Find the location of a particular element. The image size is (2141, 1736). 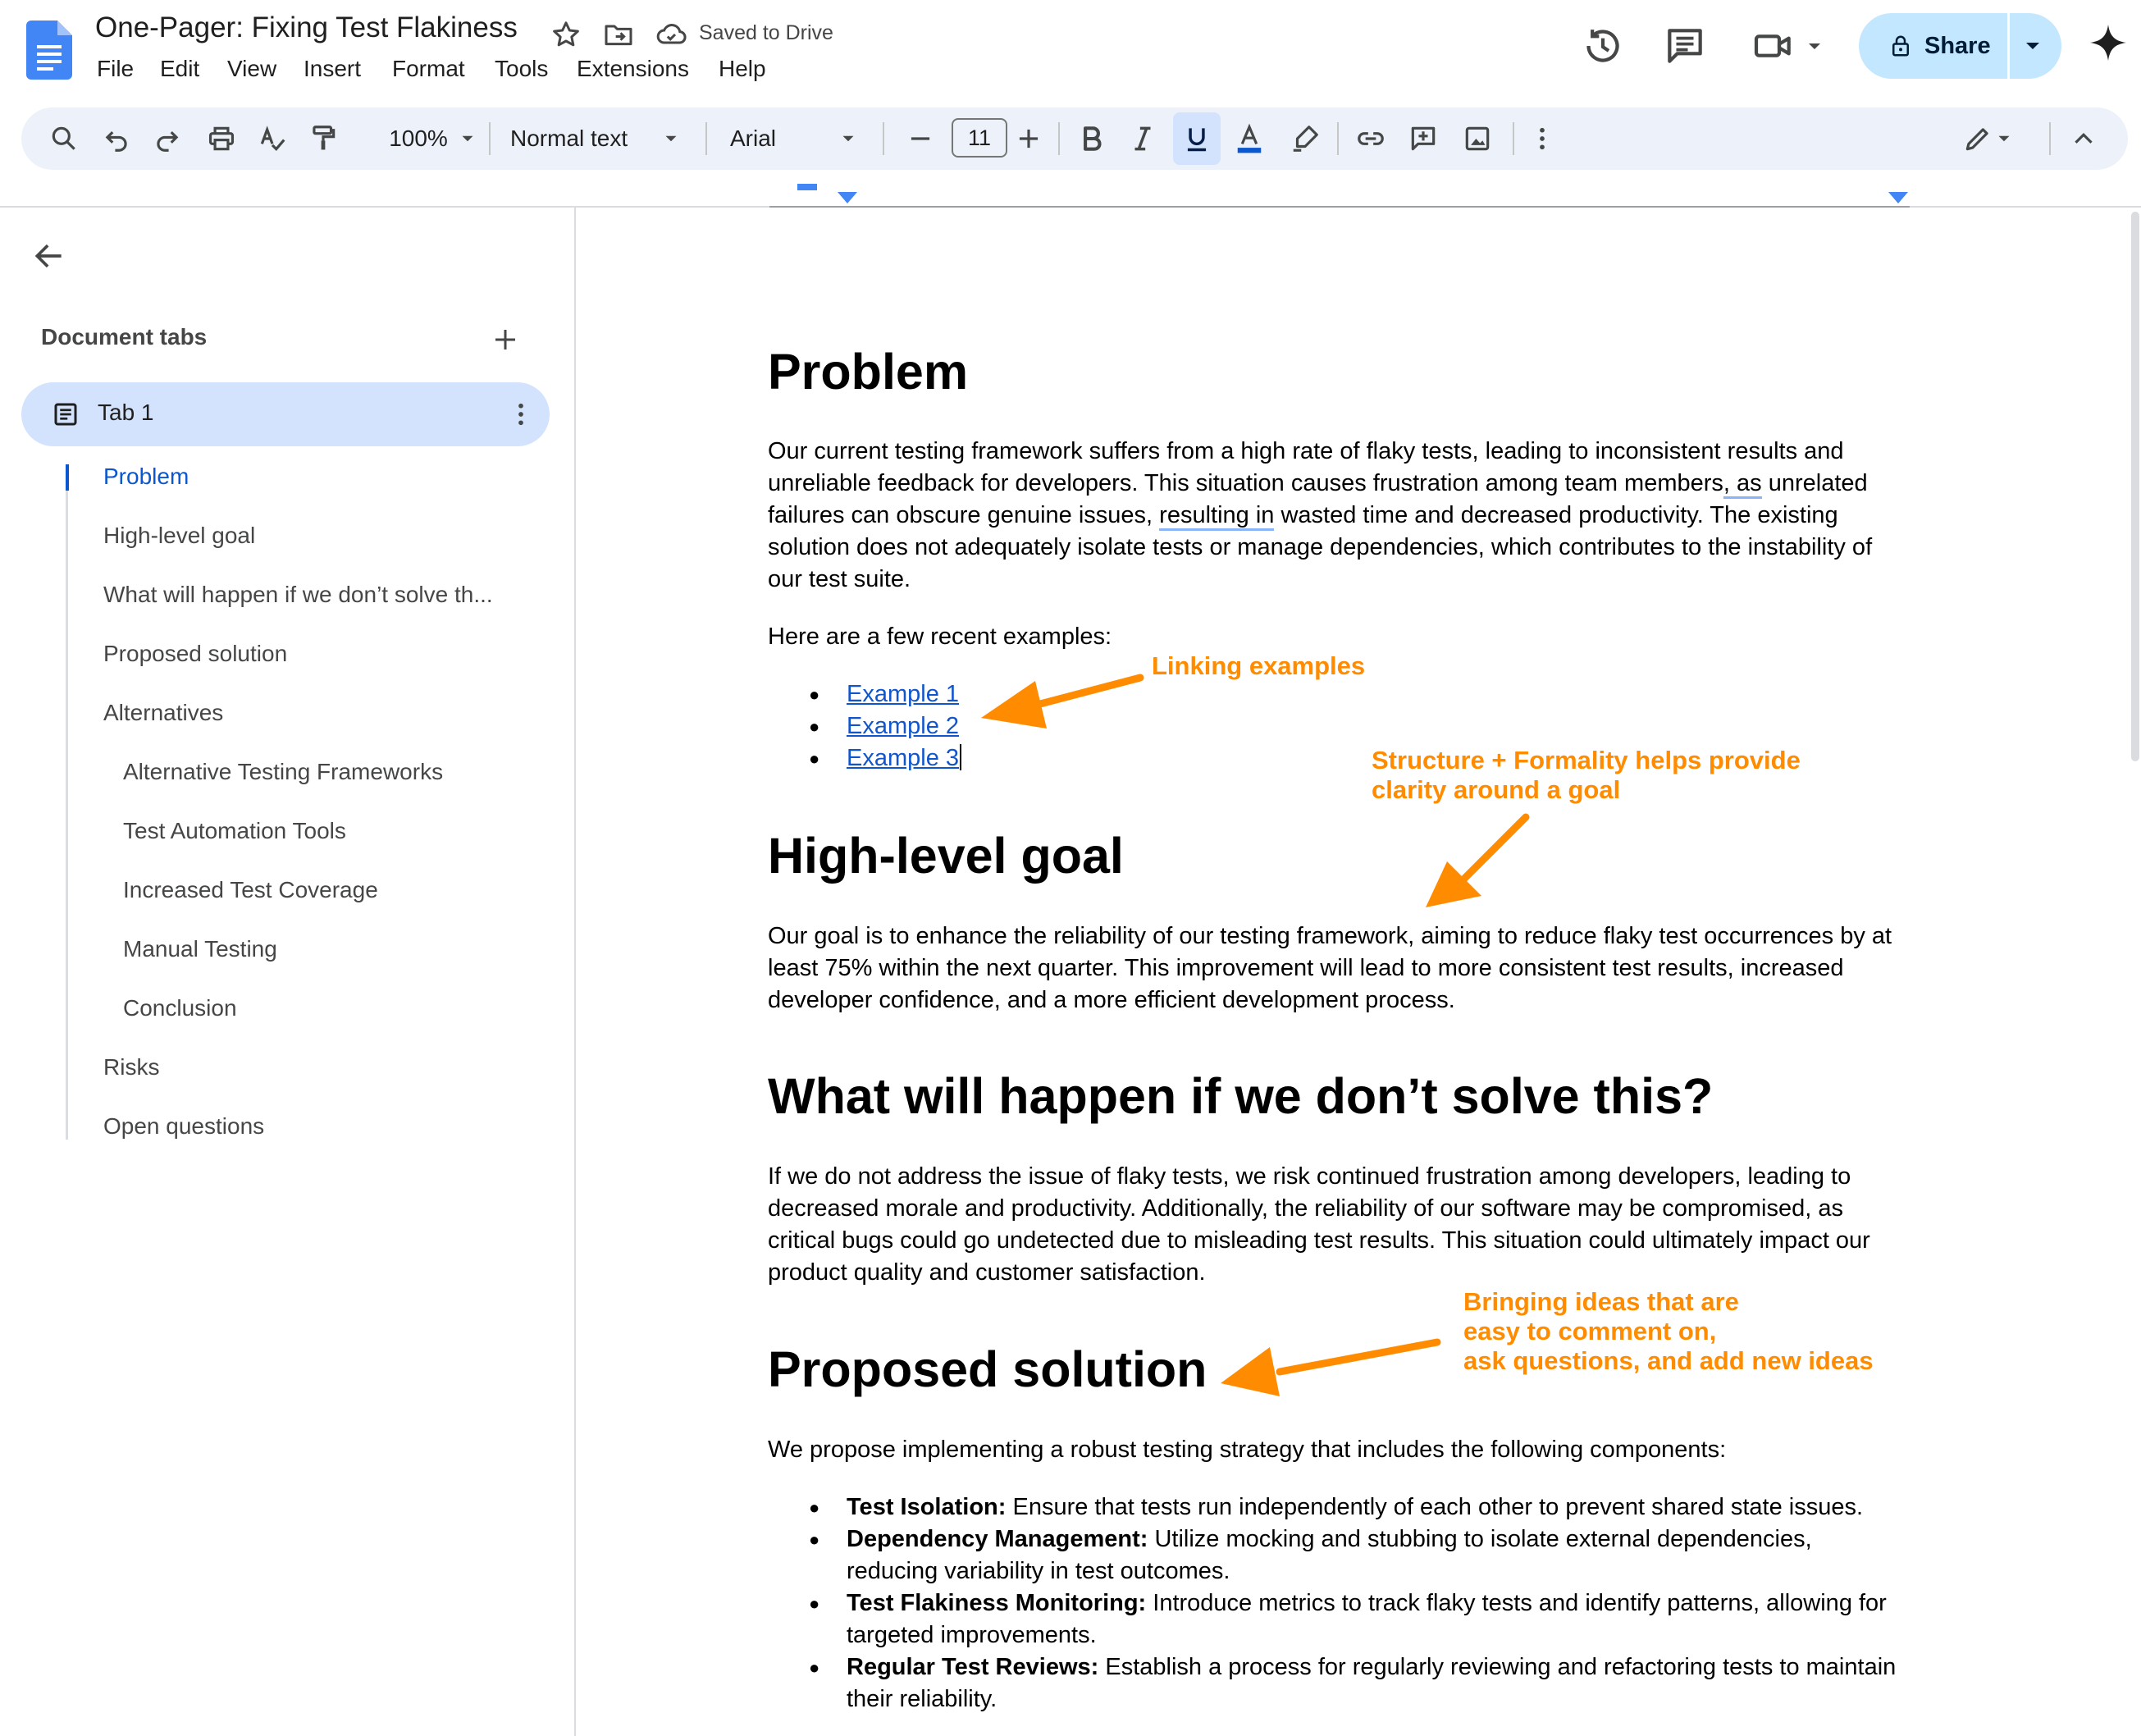

print-icon is located at coordinates (221, 138).